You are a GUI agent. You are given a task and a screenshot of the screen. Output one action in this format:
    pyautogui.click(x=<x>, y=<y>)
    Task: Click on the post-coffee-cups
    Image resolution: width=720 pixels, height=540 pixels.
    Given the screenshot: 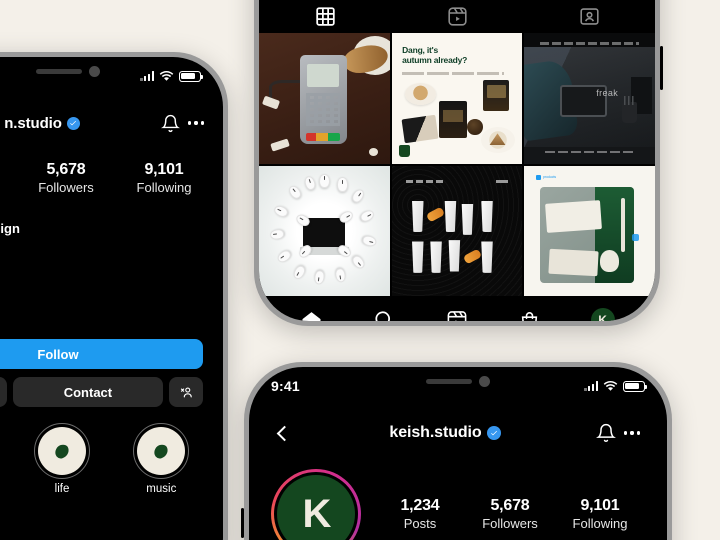 What is the action you would take?
    pyautogui.click(x=457, y=231)
    